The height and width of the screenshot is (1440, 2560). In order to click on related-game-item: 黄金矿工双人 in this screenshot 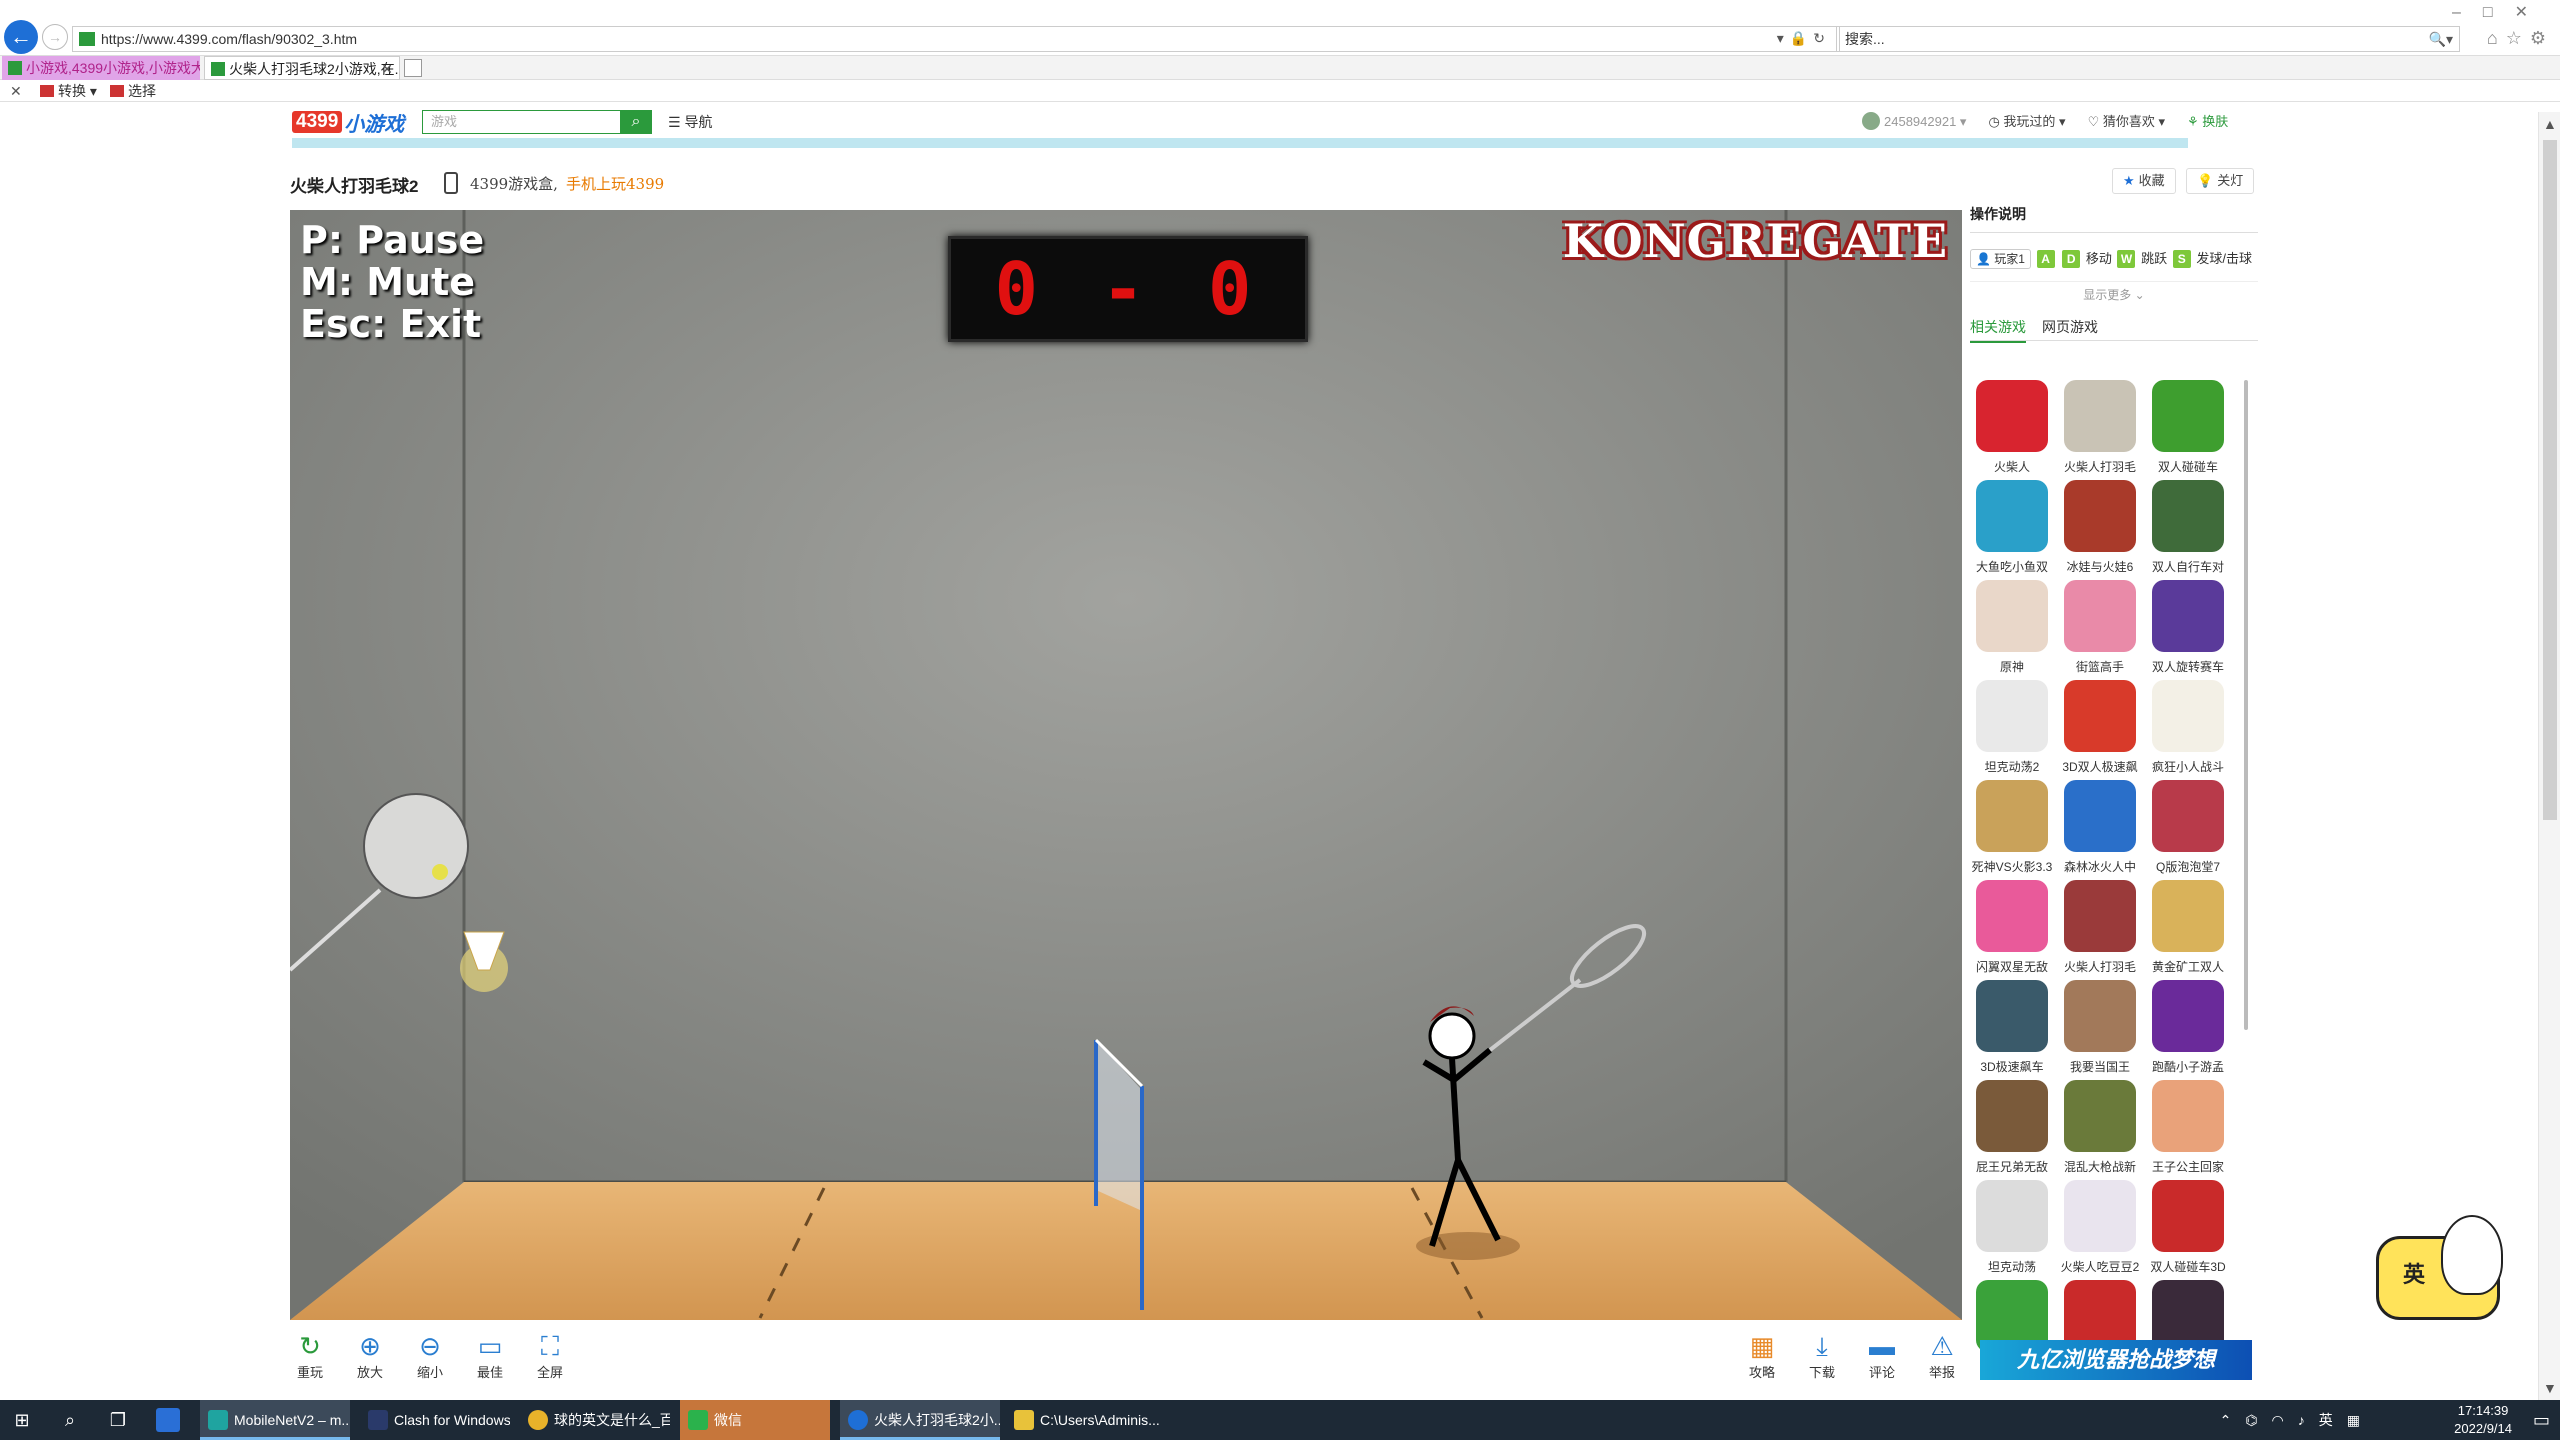, I will do `click(2188, 927)`.